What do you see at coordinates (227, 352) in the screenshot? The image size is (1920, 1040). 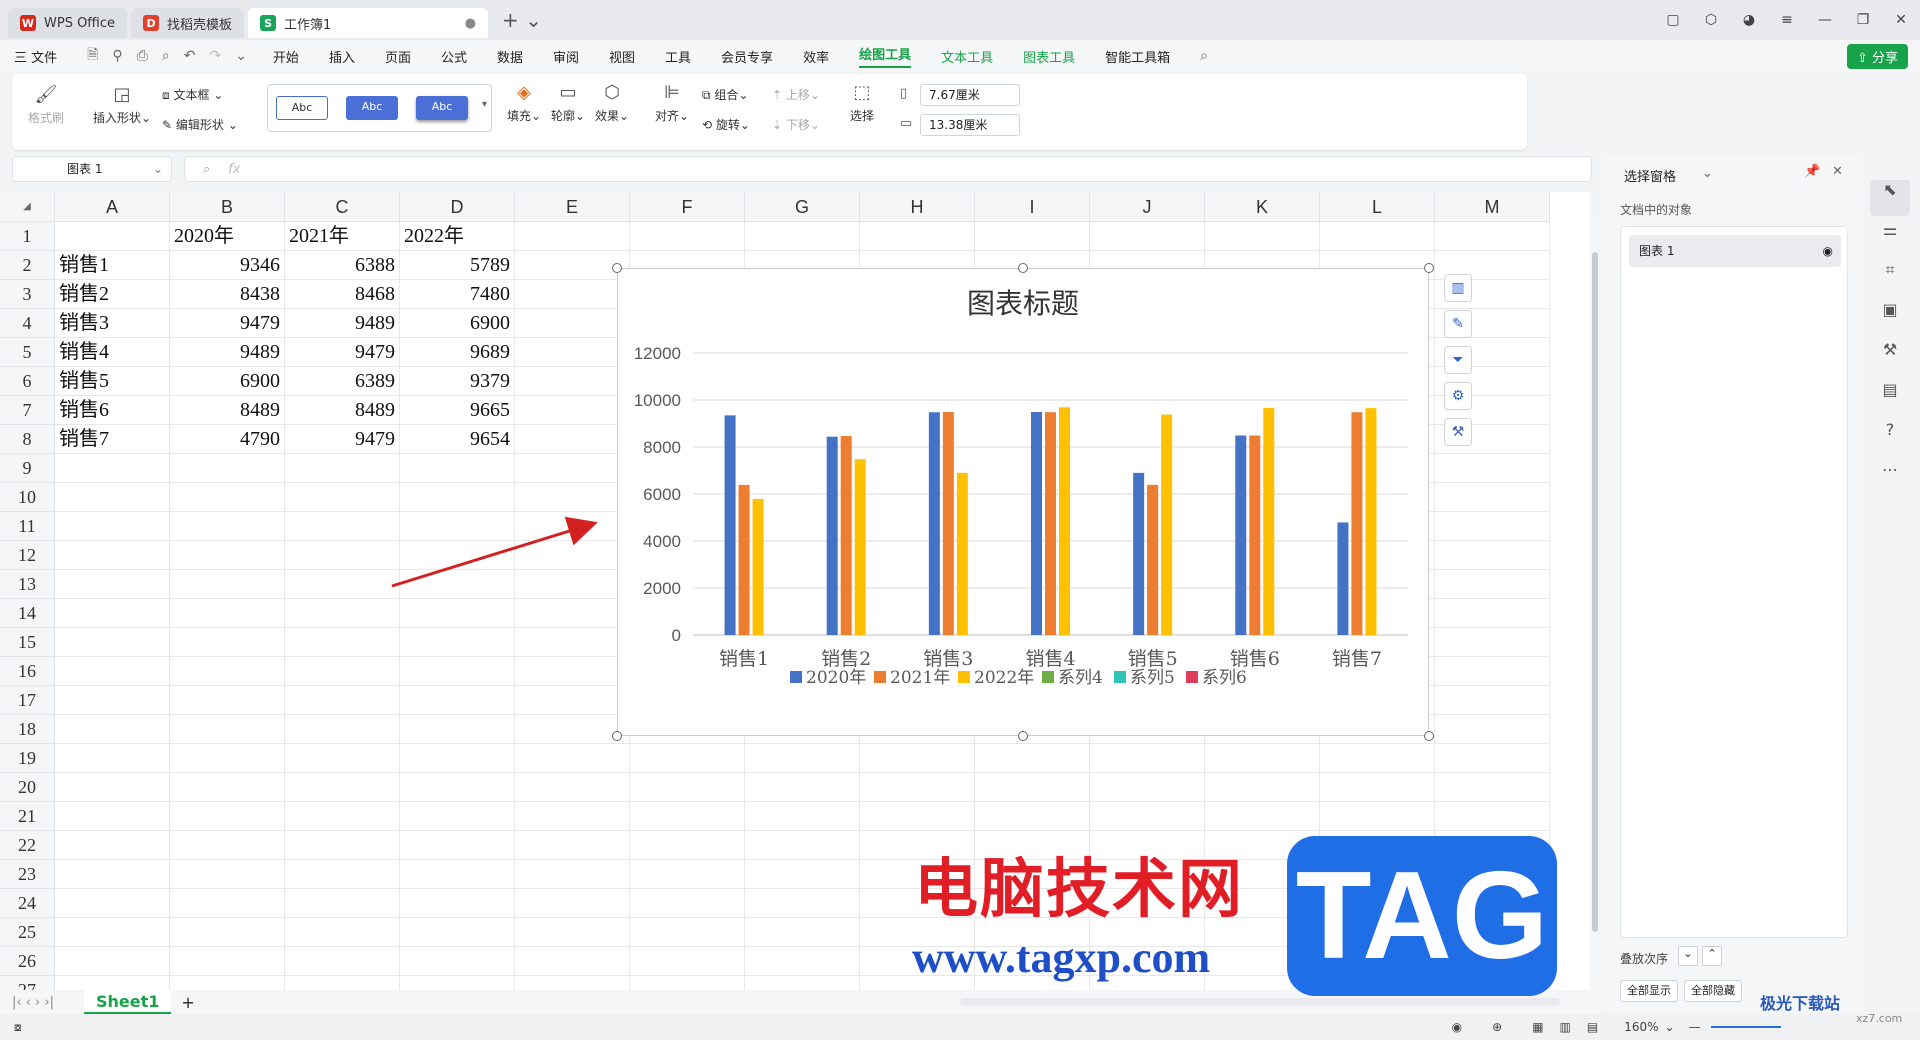 I see `cell: 9489` at bounding box center [227, 352].